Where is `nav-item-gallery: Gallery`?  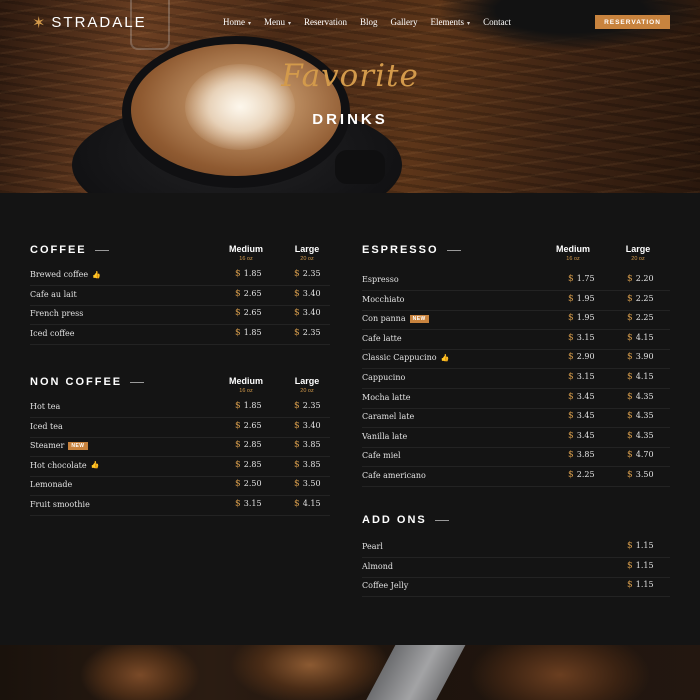
nav-item-gallery: Gallery is located at coordinates (404, 22).